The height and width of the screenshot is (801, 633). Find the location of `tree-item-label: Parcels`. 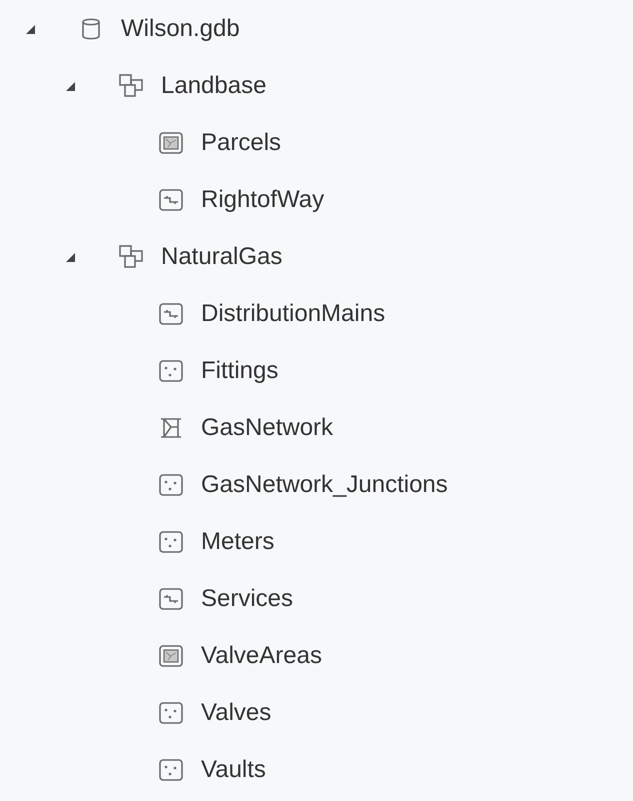

tree-item-label: Parcels is located at coordinates (241, 142).